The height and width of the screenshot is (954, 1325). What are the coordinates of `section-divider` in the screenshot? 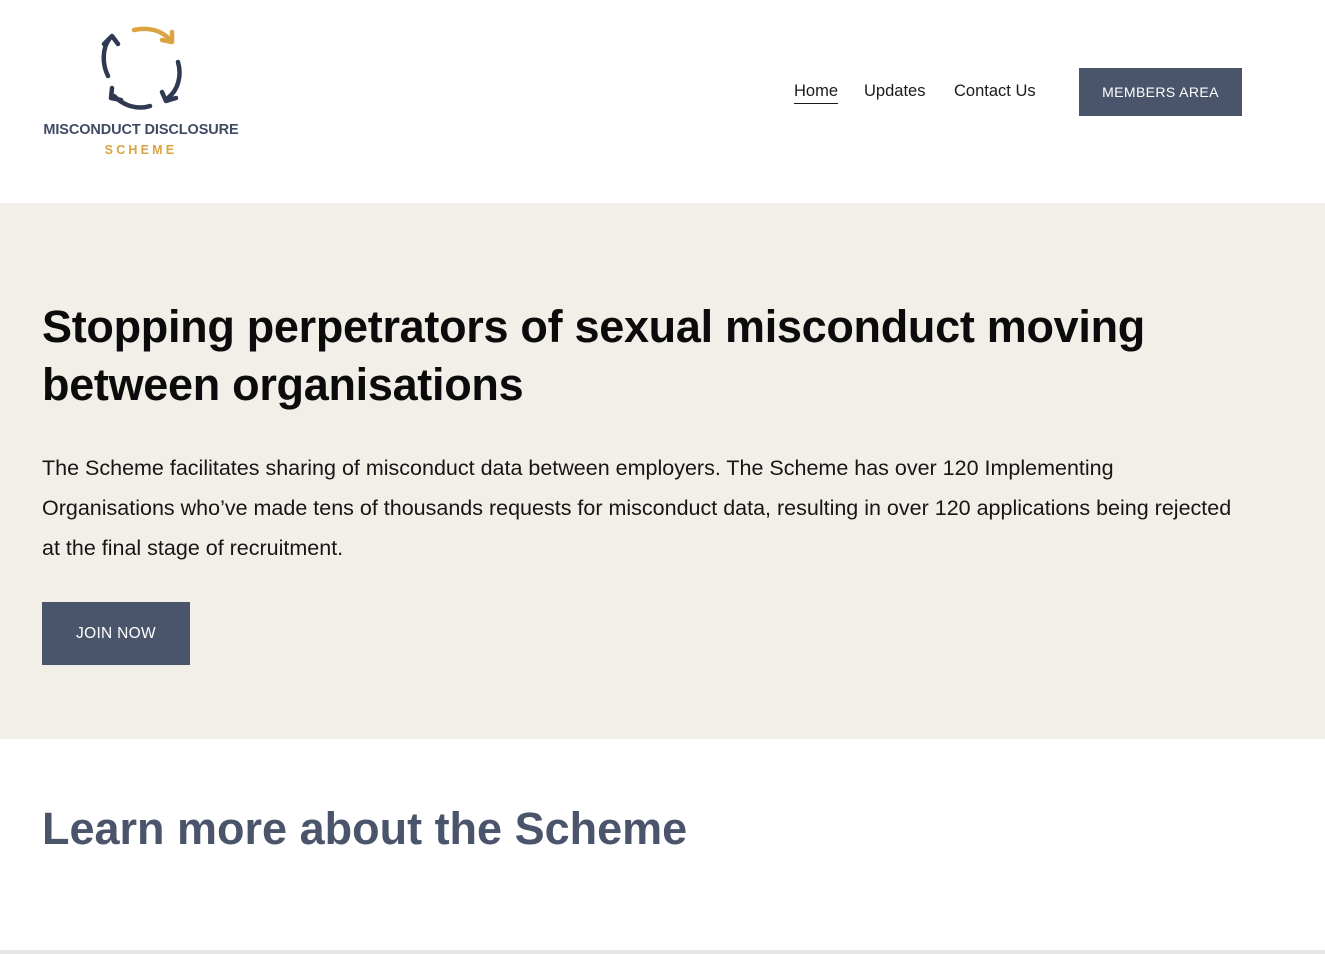 It's located at (662, 952).